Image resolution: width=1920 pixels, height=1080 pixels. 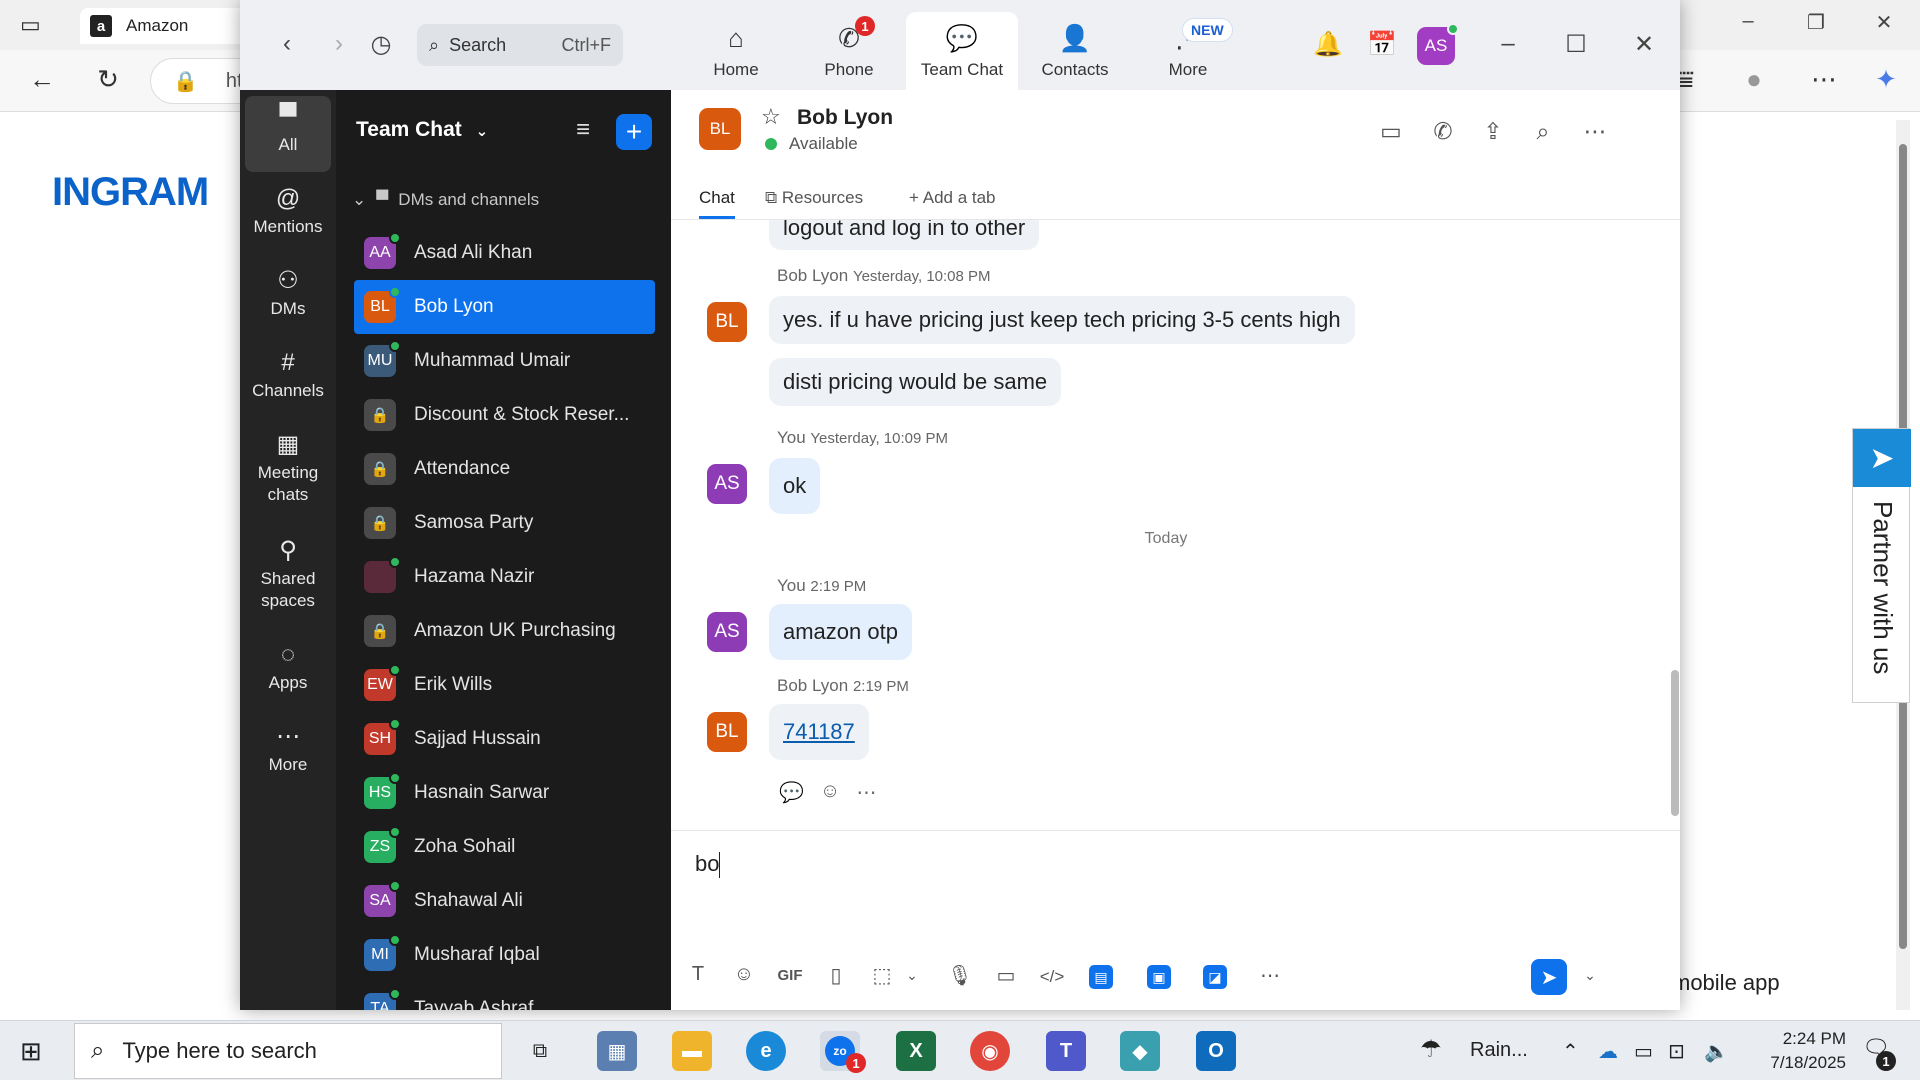 I want to click on app-3-icon: ◪, so click(x=1215, y=977).